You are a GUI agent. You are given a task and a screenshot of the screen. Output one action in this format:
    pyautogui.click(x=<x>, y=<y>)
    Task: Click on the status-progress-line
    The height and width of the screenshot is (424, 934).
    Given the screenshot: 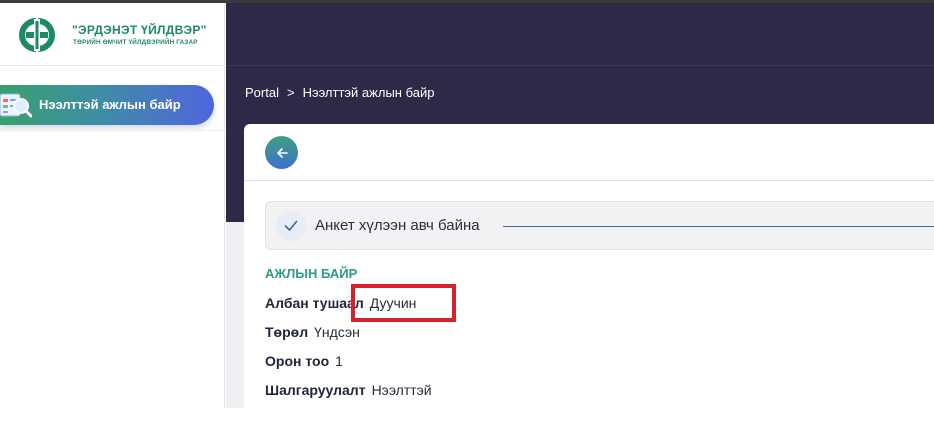 What is the action you would take?
    pyautogui.click(x=718, y=226)
    